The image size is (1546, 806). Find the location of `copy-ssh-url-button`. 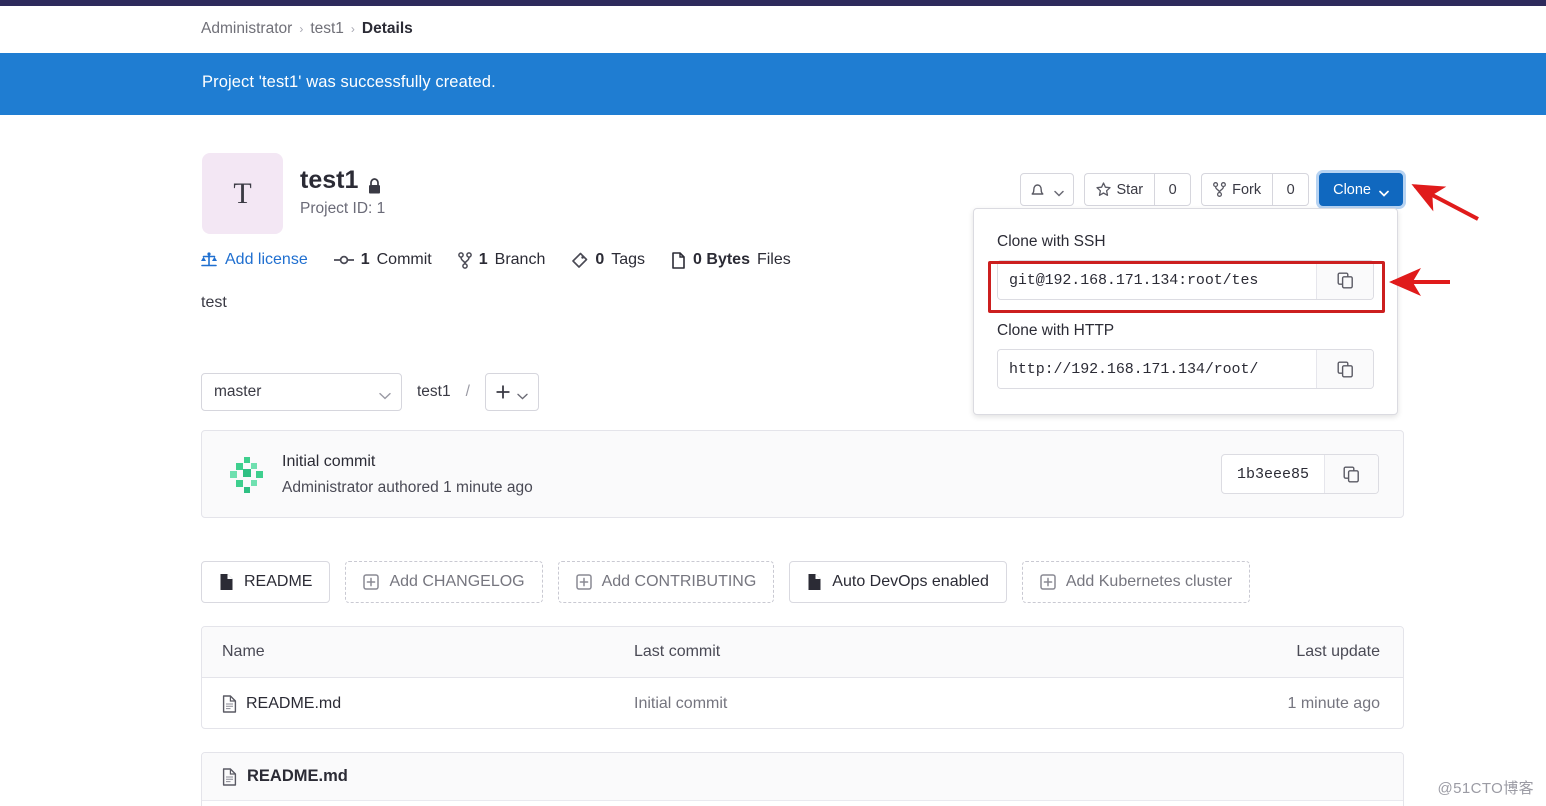

copy-ssh-url-button is located at coordinates (1344, 280).